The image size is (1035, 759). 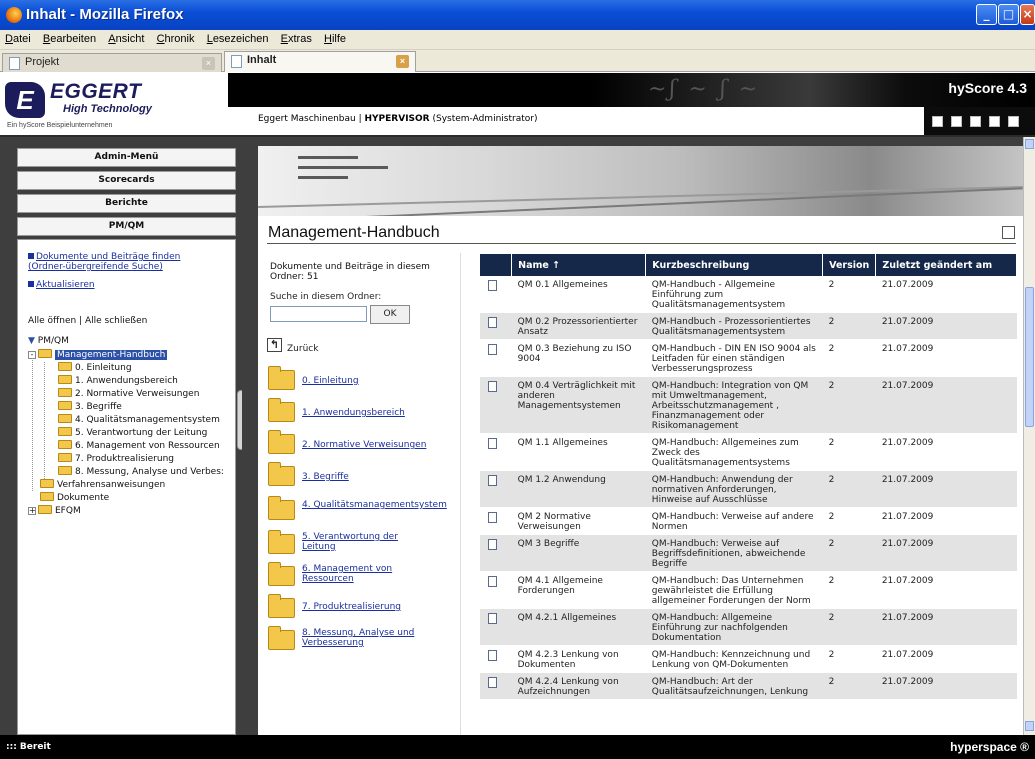 What do you see at coordinates (351, 607) in the screenshot?
I see `folder-link: 7. Produktrealisierung` at bounding box center [351, 607].